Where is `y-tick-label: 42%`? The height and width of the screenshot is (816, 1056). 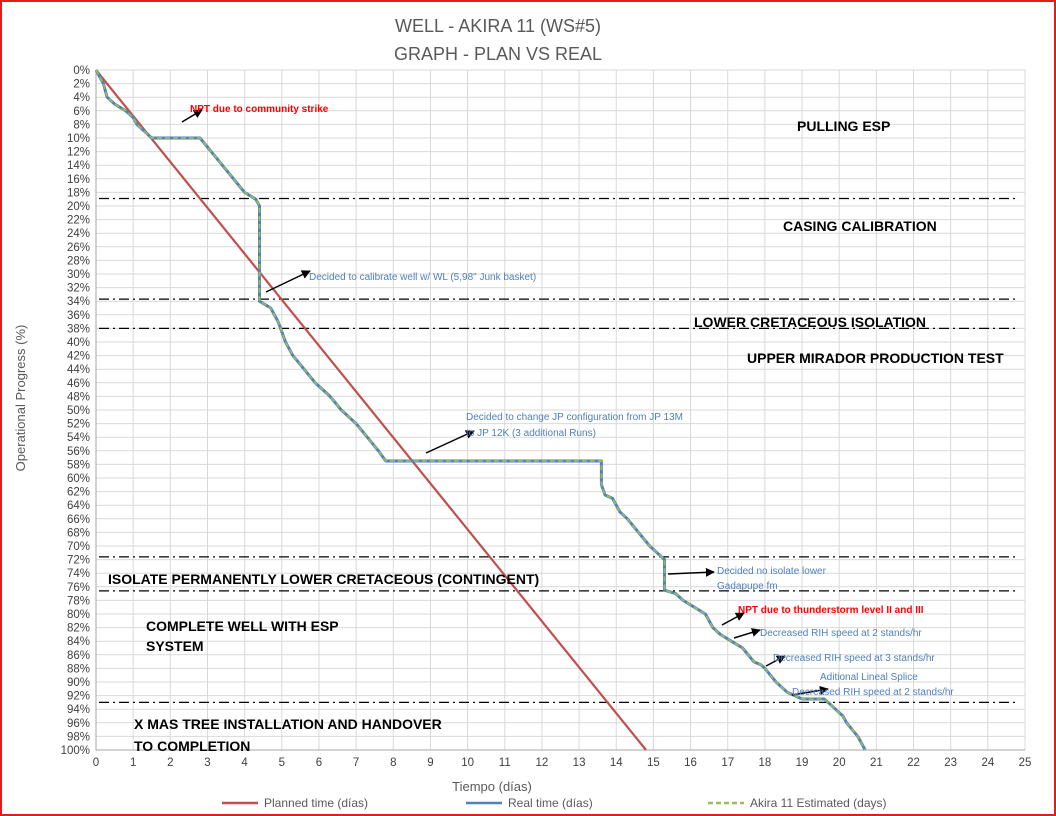
y-tick-label: 42% is located at coordinates (78, 357).